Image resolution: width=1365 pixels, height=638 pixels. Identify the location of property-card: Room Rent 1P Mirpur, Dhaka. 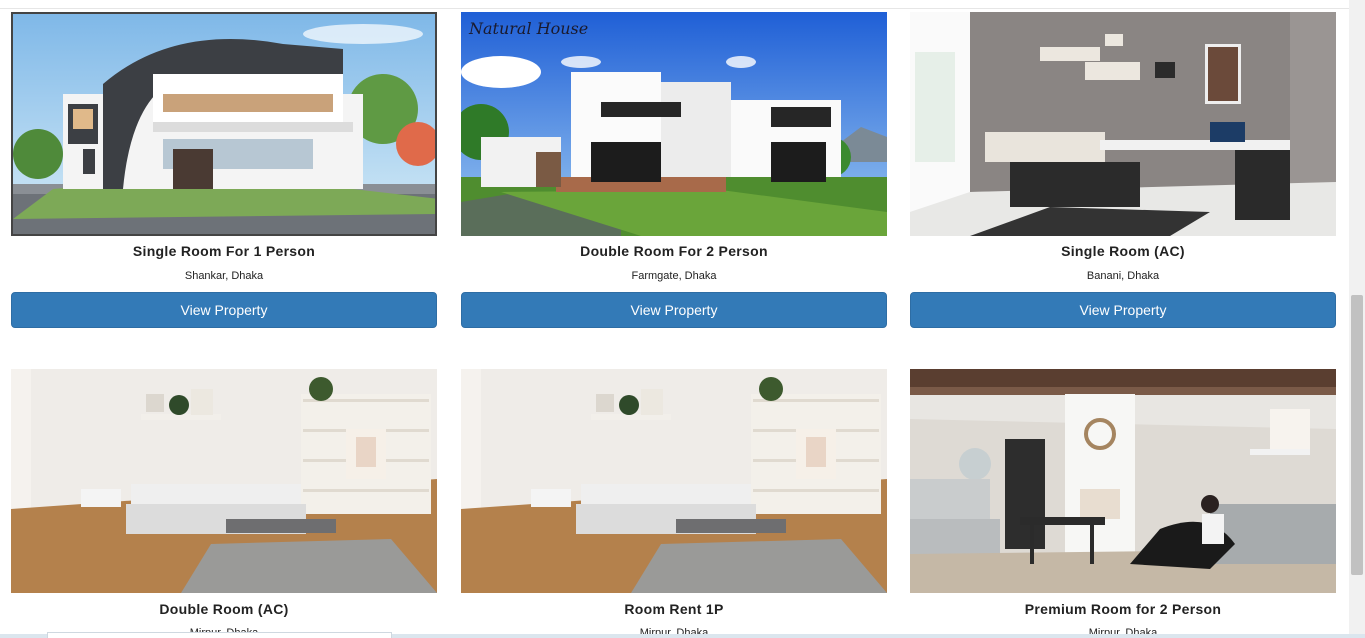
(674, 503).